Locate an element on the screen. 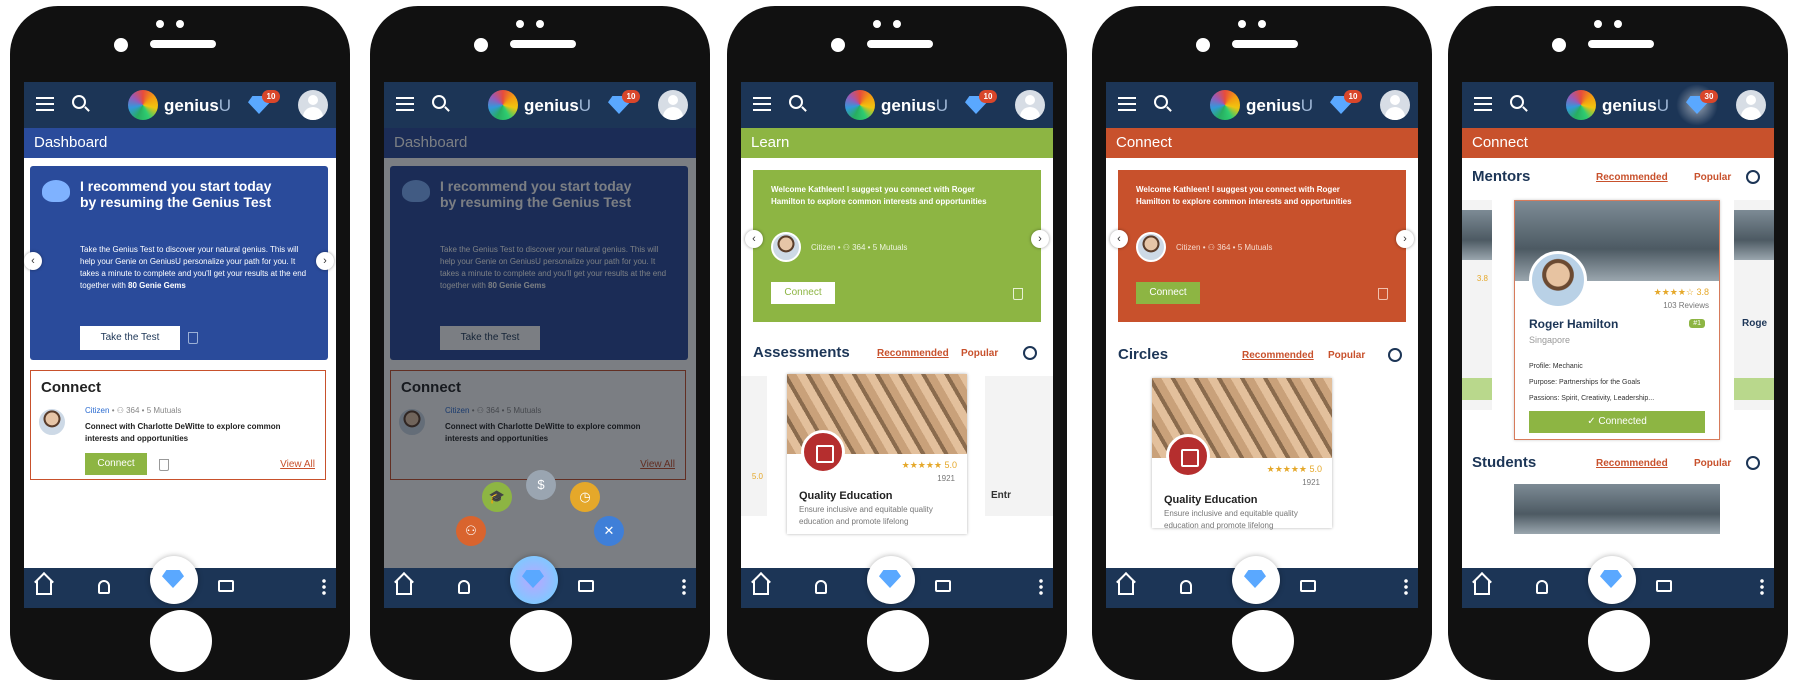 This screenshot has width=1795, height=686. take-test-button: Take the Test is located at coordinates (130, 338).